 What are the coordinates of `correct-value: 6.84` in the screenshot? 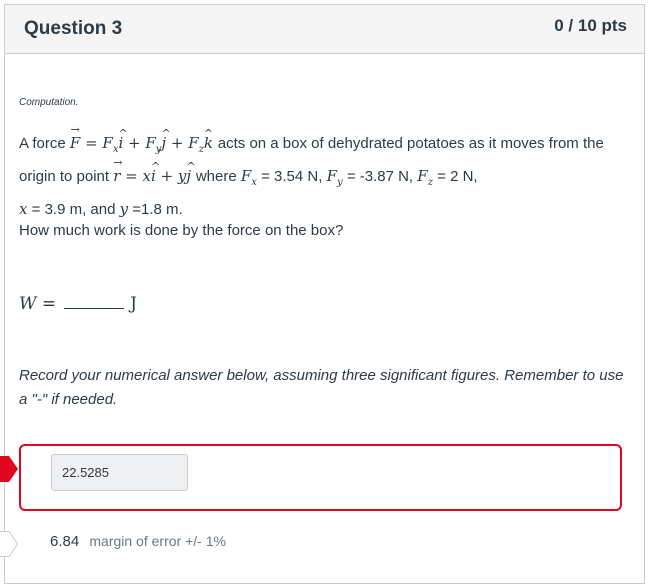 It's located at (65, 541).